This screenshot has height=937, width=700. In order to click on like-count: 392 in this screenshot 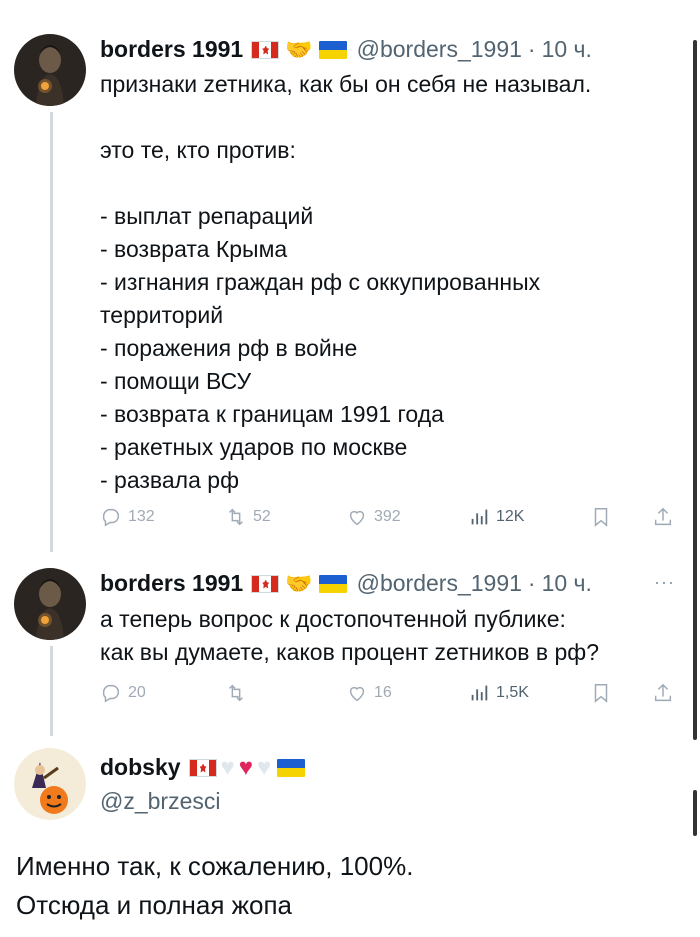, I will do `click(387, 516)`.